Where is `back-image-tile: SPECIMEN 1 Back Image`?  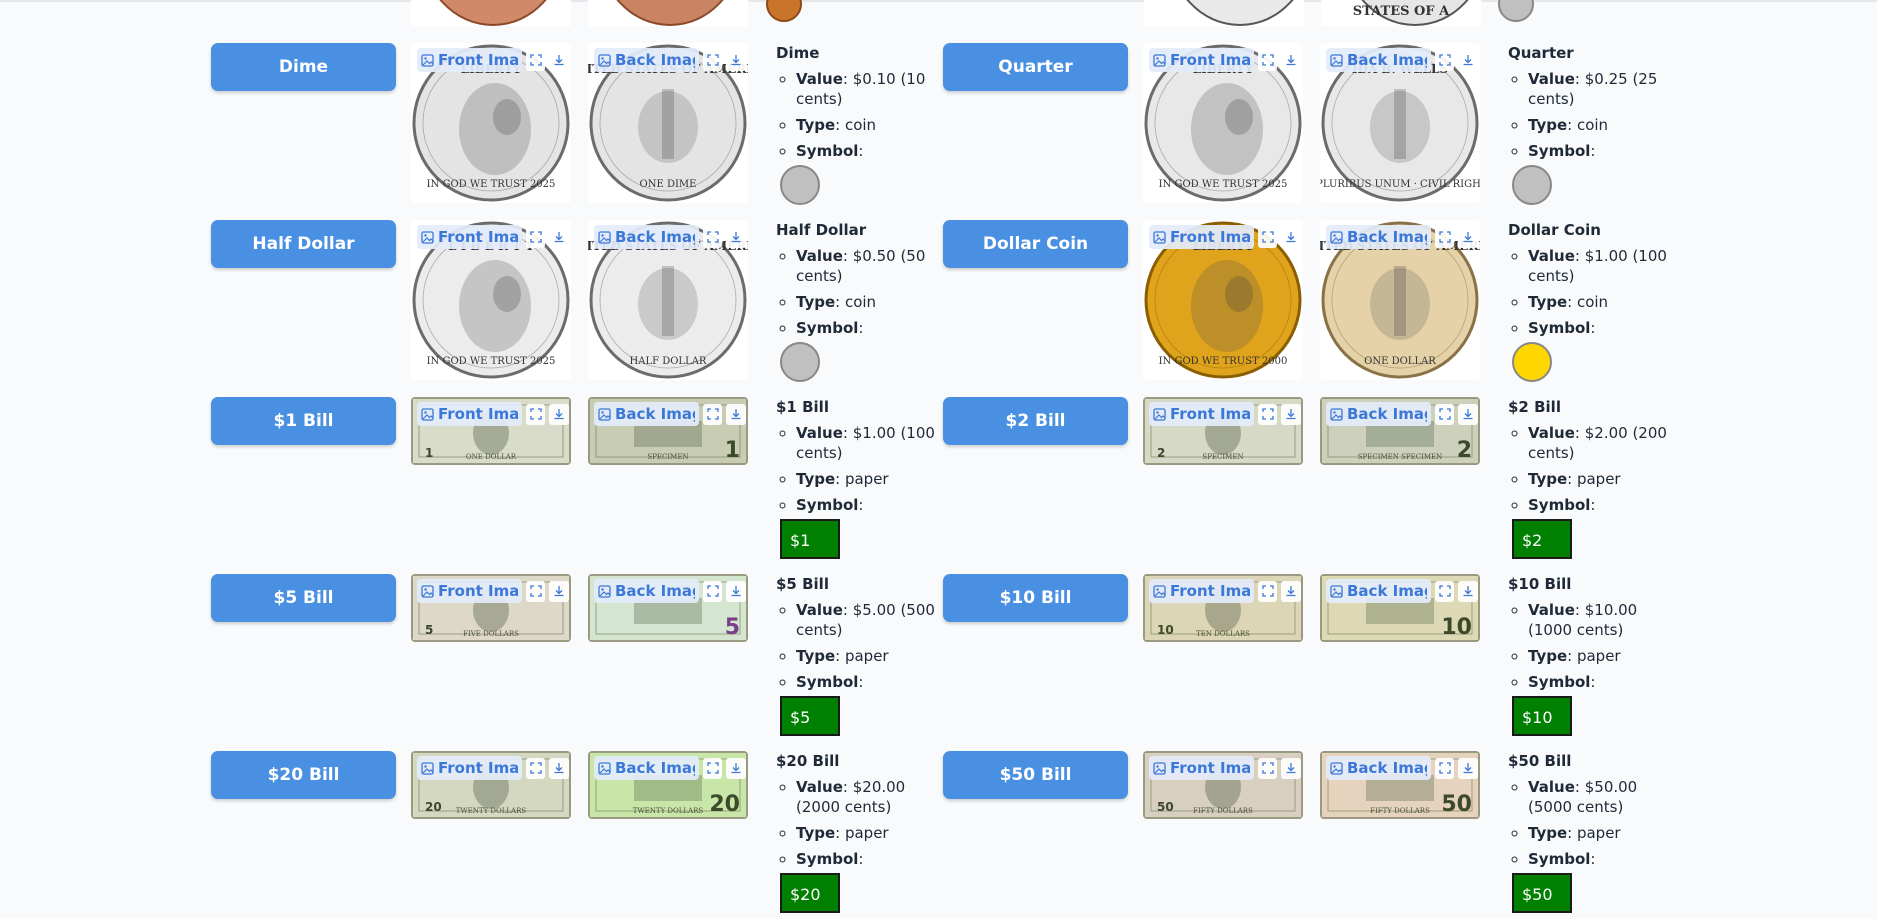
back-image-tile: SPECIMEN 1 Back Image is located at coordinates (668, 431).